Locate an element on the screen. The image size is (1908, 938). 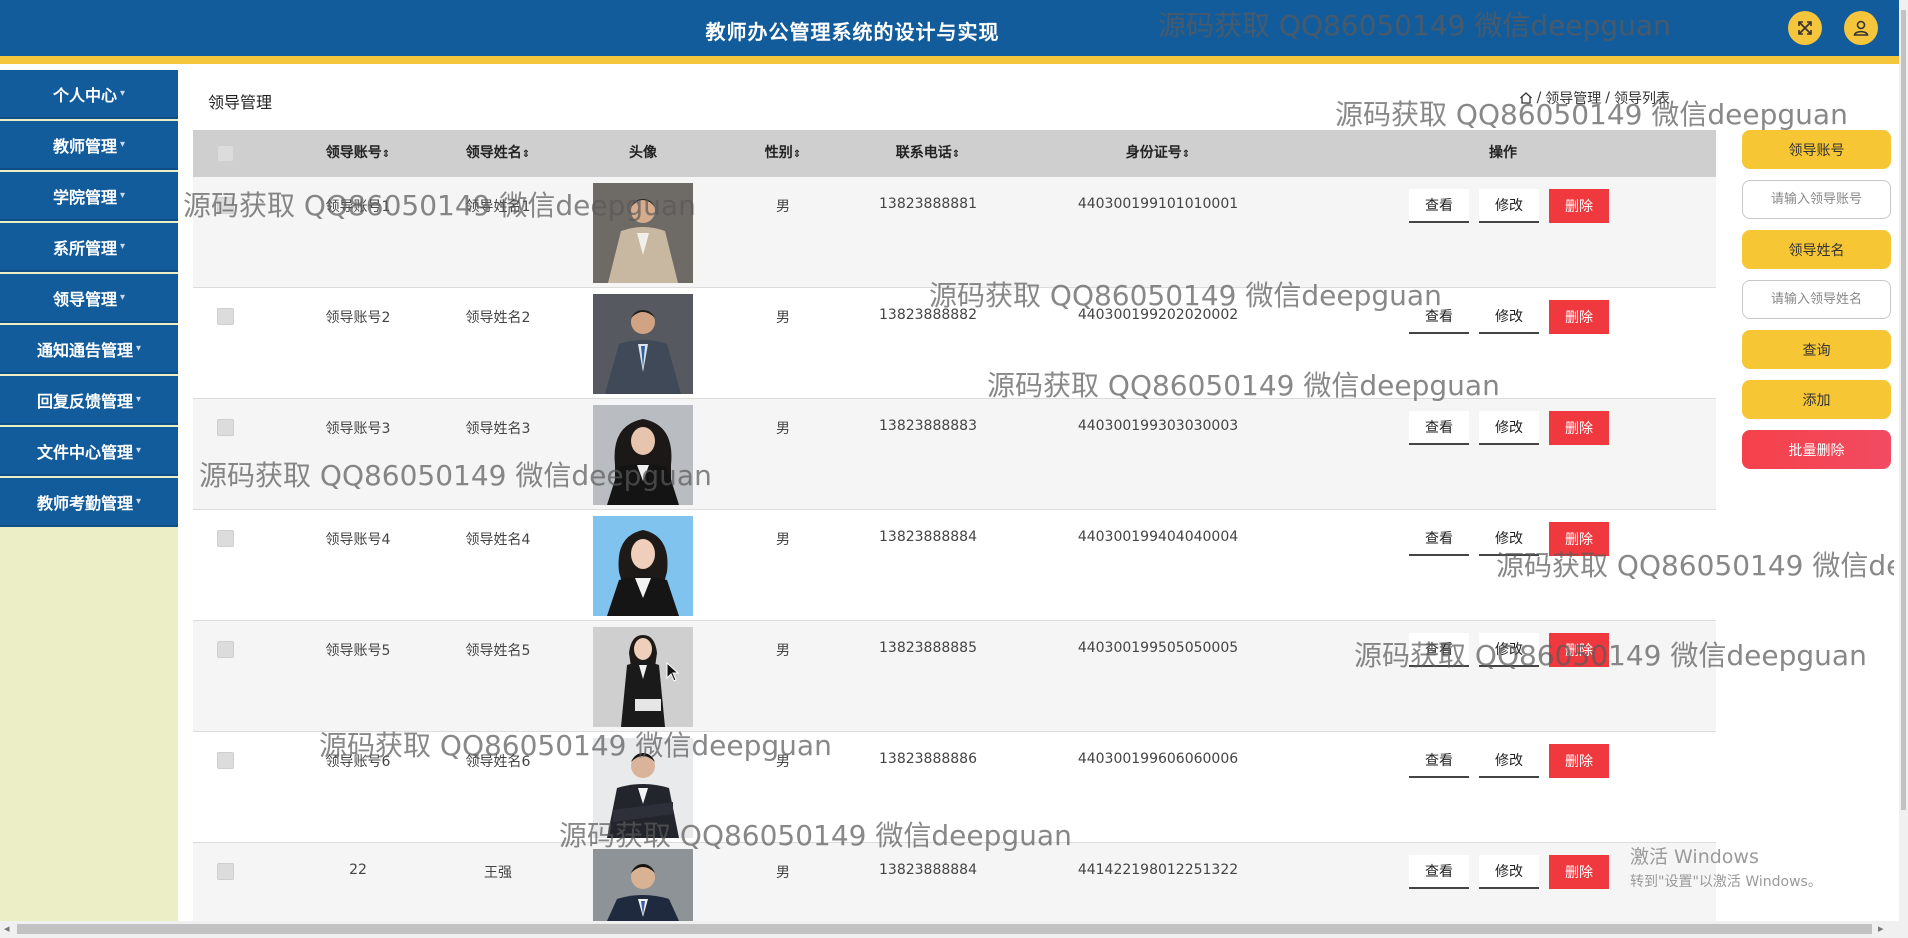
cell-phone: 13823888884 is located at coordinates (928, 537).